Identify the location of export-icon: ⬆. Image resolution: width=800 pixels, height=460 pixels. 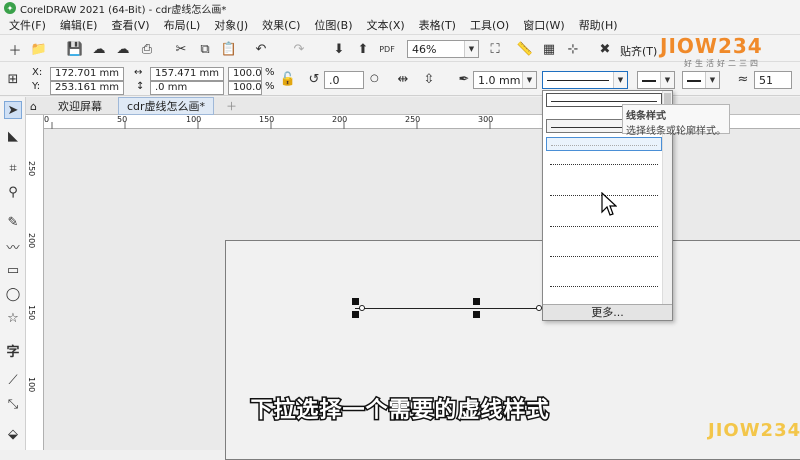
(363, 49).